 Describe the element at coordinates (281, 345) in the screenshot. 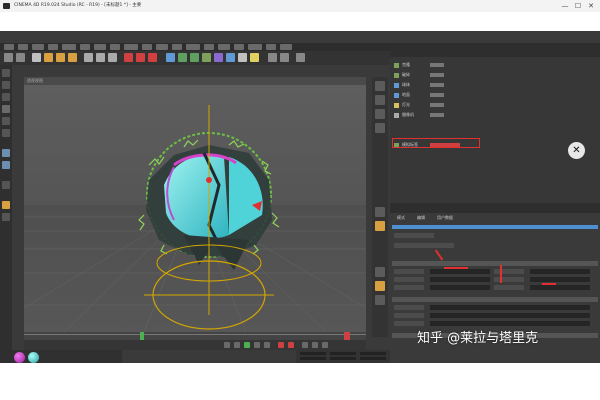

I see `record-icon` at that location.